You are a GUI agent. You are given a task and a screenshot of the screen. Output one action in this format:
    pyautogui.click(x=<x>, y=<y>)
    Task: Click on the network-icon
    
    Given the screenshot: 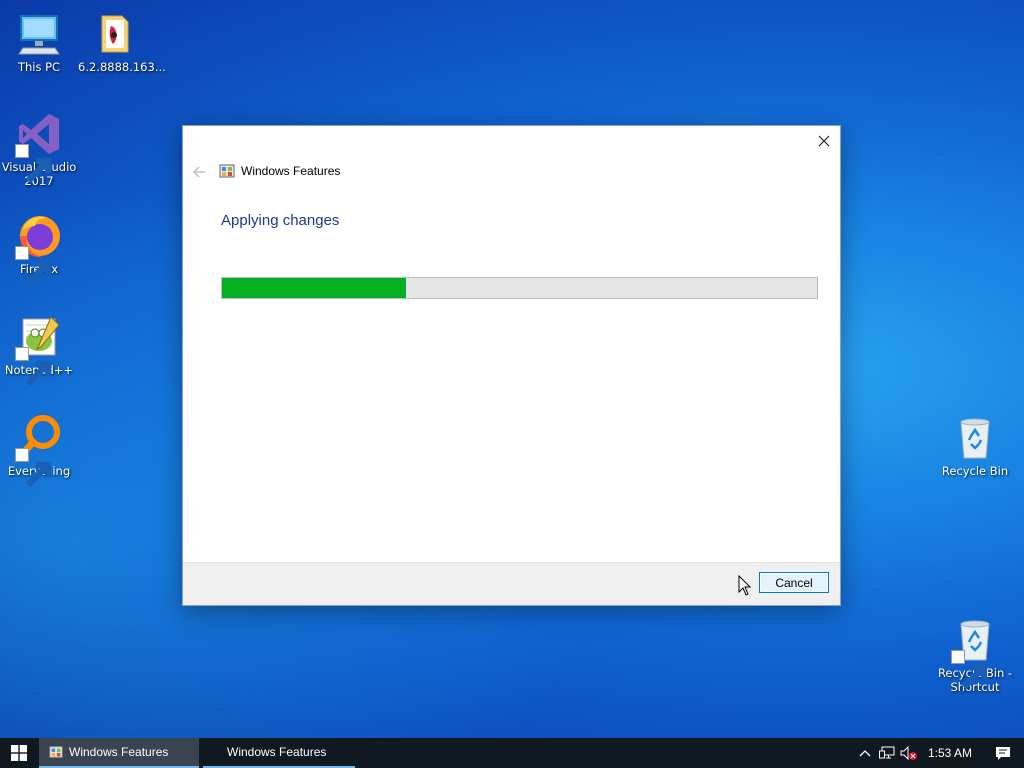 What is the action you would take?
    pyautogui.click(x=886, y=752)
    